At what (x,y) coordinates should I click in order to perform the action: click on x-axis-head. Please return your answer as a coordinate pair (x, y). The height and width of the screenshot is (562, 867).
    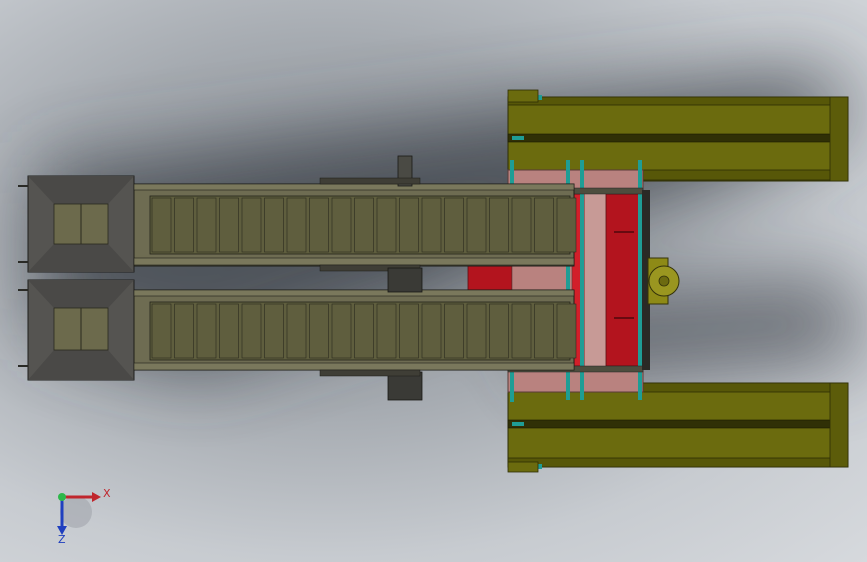
    Looking at the image, I should click on (96, 497).